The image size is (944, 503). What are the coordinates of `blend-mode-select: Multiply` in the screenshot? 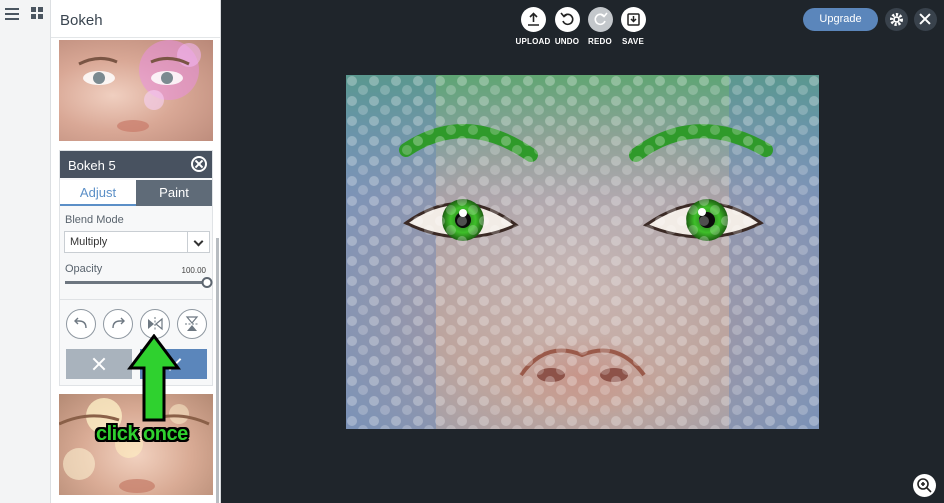 It's located at (137, 242).